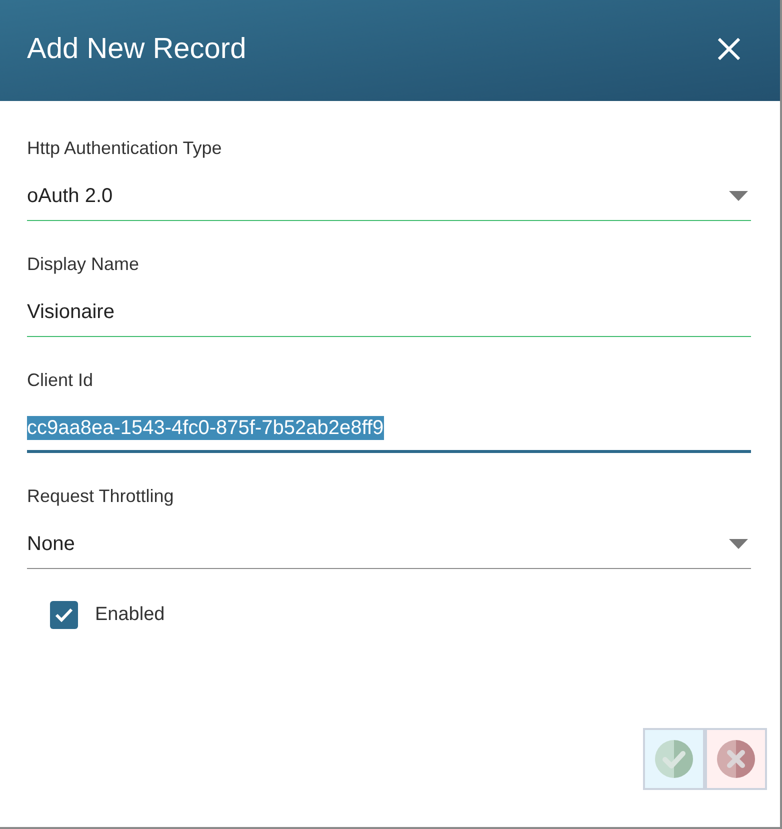 The height and width of the screenshot is (829, 782). I want to click on checkbox-label: Enabled, so click(130, 615).